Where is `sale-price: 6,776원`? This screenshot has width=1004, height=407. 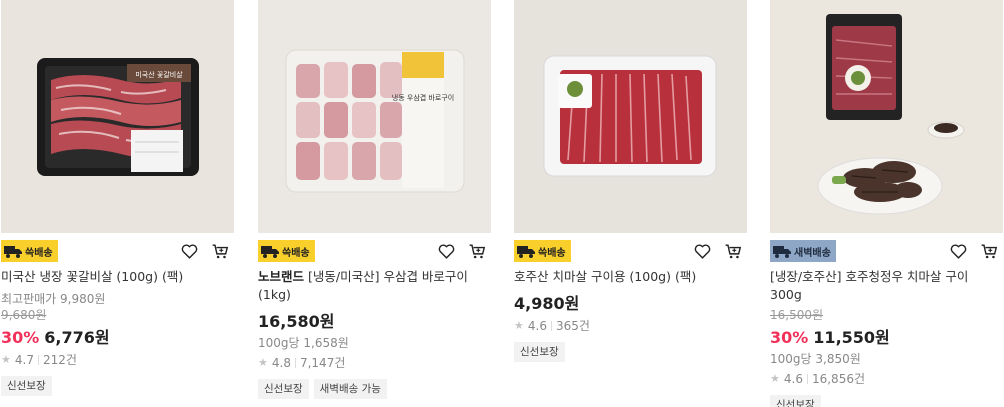 sale-price: 6,776원 is located at coordinates (77, 337).